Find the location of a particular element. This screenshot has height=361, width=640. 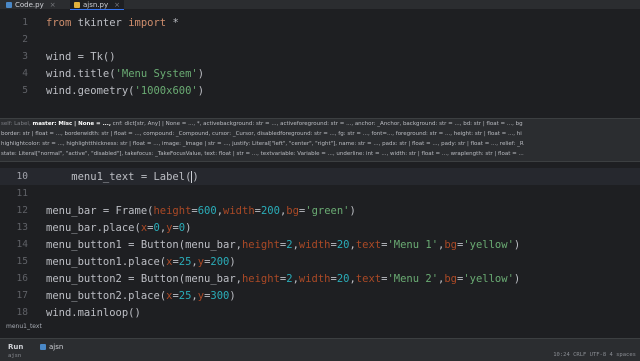

run-config-tab: ajsn is located at coordinates (51, 347).